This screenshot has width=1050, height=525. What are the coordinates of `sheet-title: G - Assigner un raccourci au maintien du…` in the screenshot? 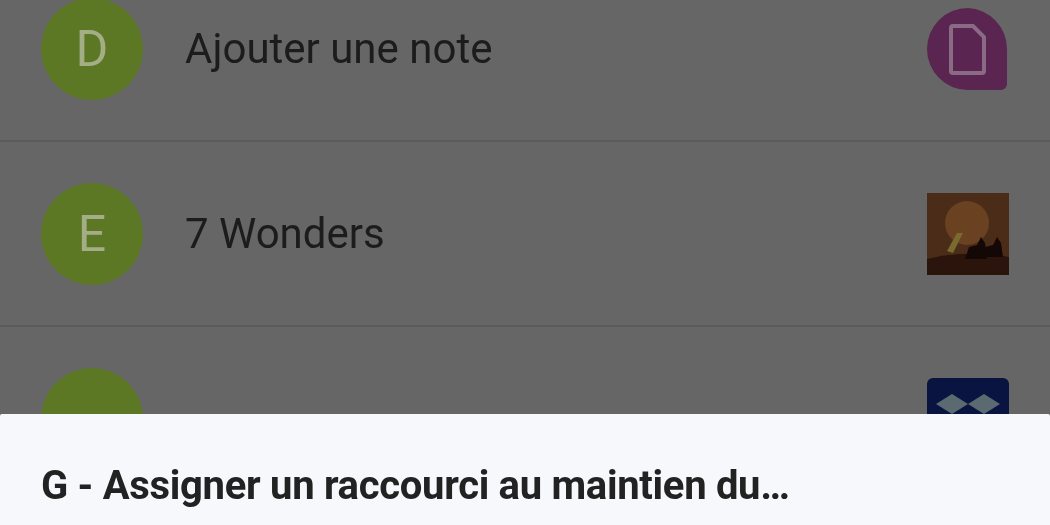 It's located at (415, 485).